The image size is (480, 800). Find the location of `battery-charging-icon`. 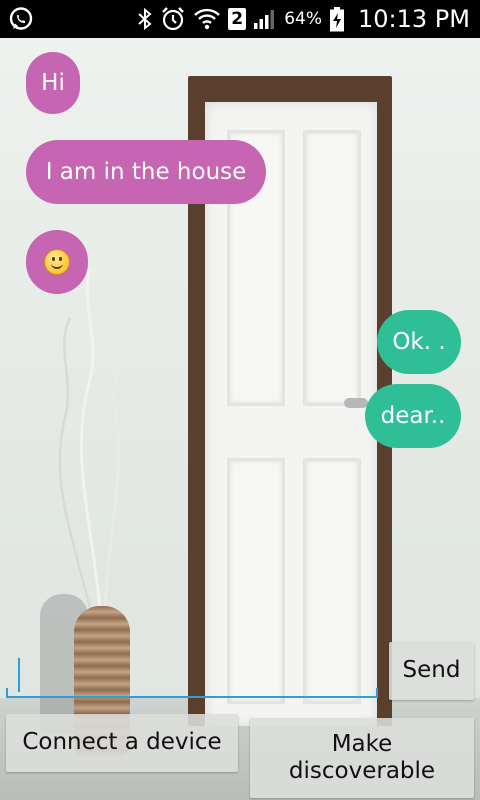

battery-charging-icon is located at coordinates (337, 19).